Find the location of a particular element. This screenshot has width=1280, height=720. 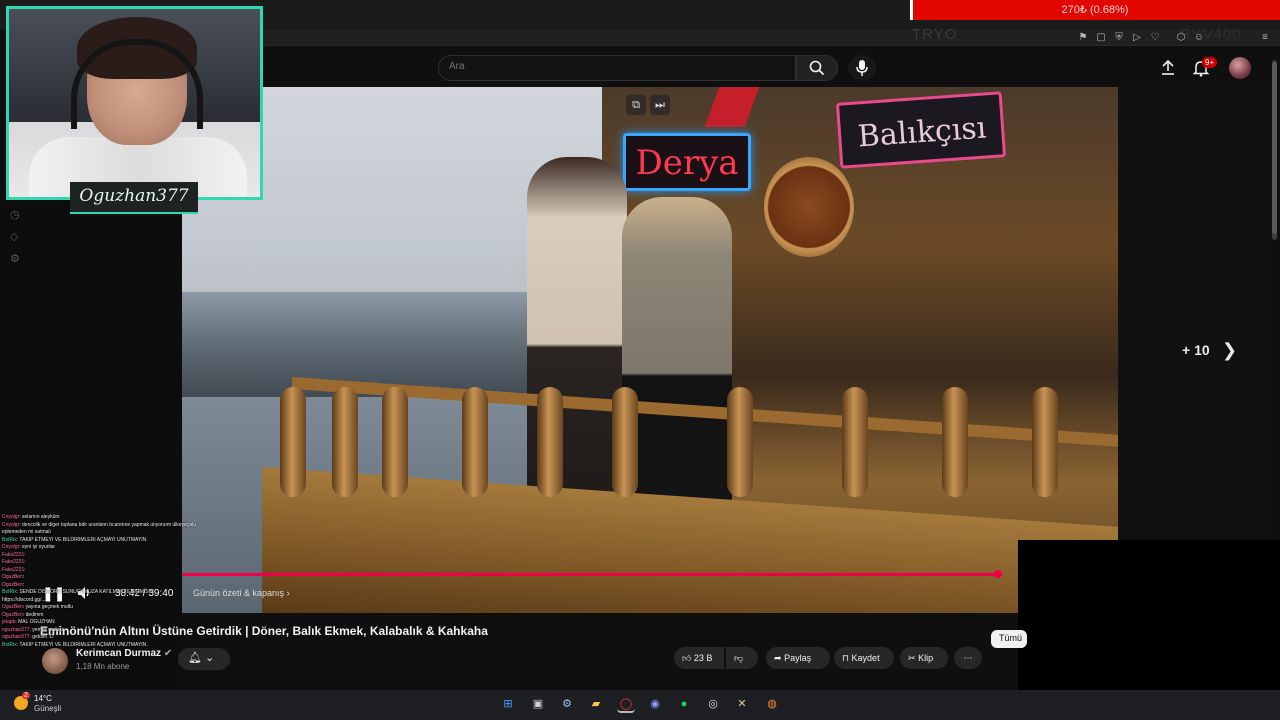

chat-icon: ◇ is located at coordinates (14, 236).